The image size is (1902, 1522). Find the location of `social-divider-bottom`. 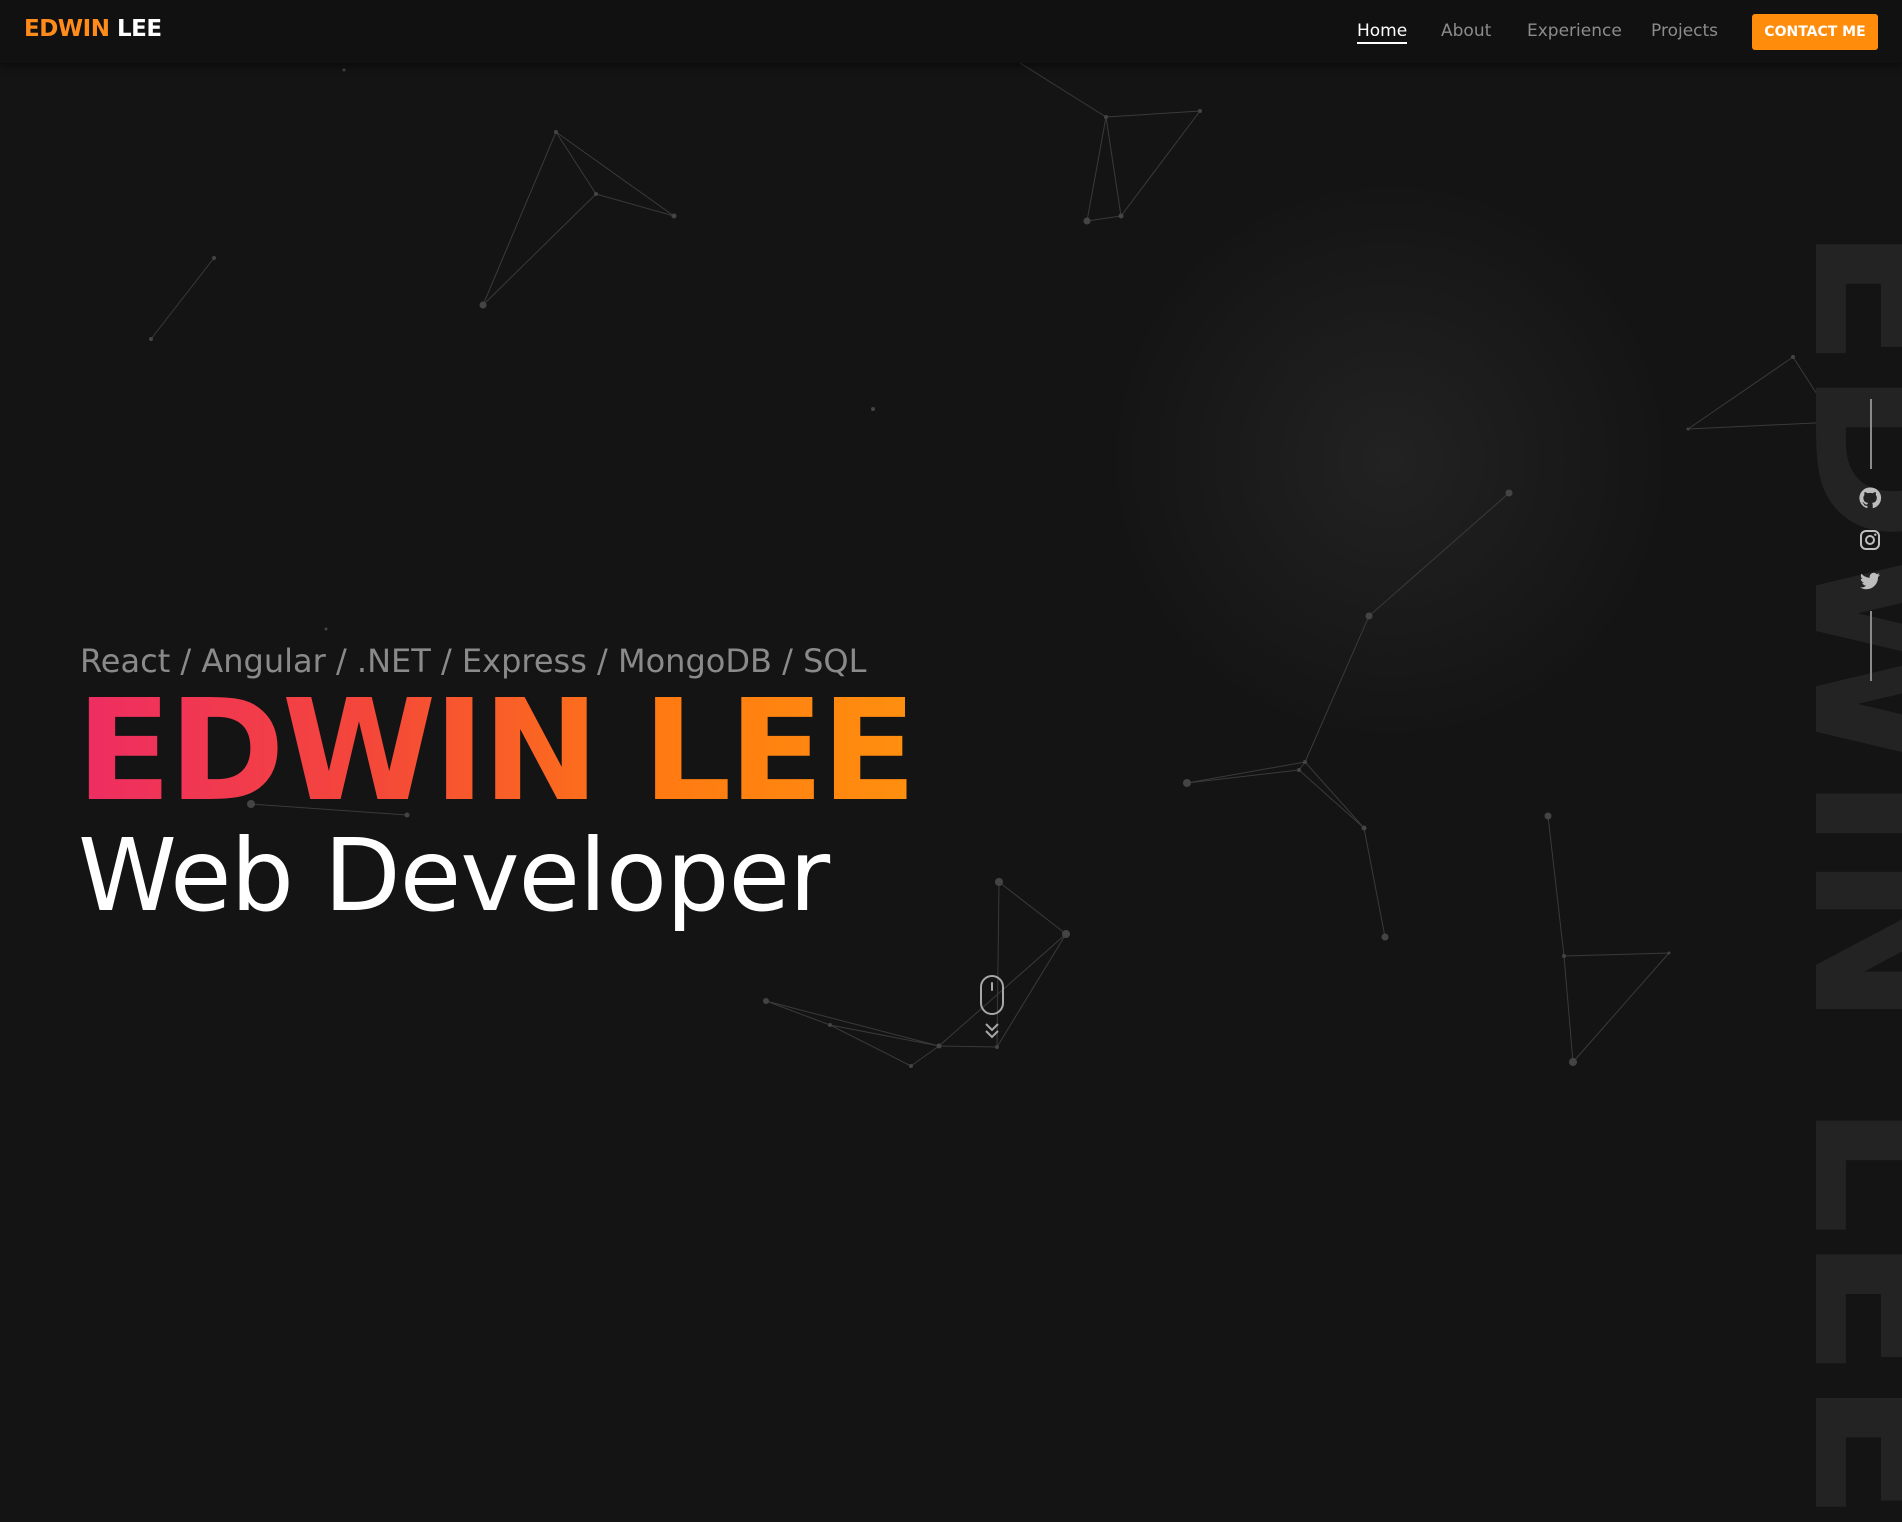

social-divider-bottom is located at coordinates (1871, 646).